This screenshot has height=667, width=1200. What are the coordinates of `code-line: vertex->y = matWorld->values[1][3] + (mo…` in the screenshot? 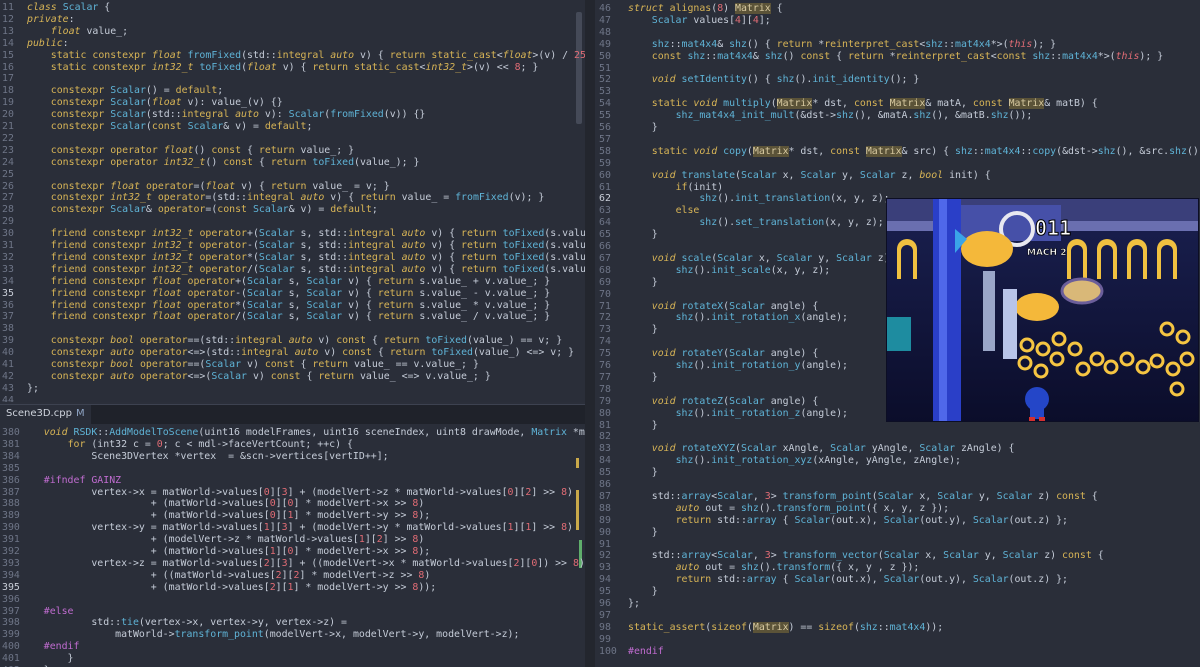 It's located at (296, 527).